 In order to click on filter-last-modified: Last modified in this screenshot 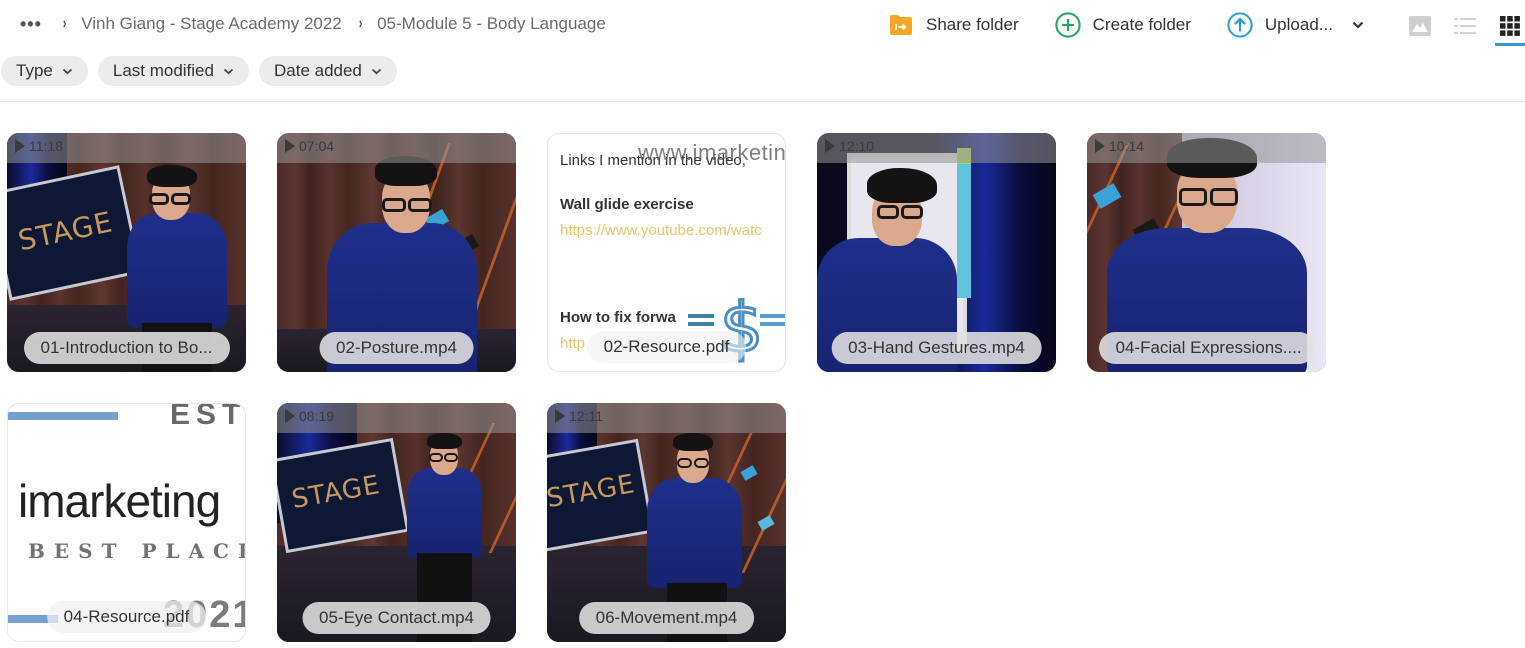, I will do `click(173, 71)`.